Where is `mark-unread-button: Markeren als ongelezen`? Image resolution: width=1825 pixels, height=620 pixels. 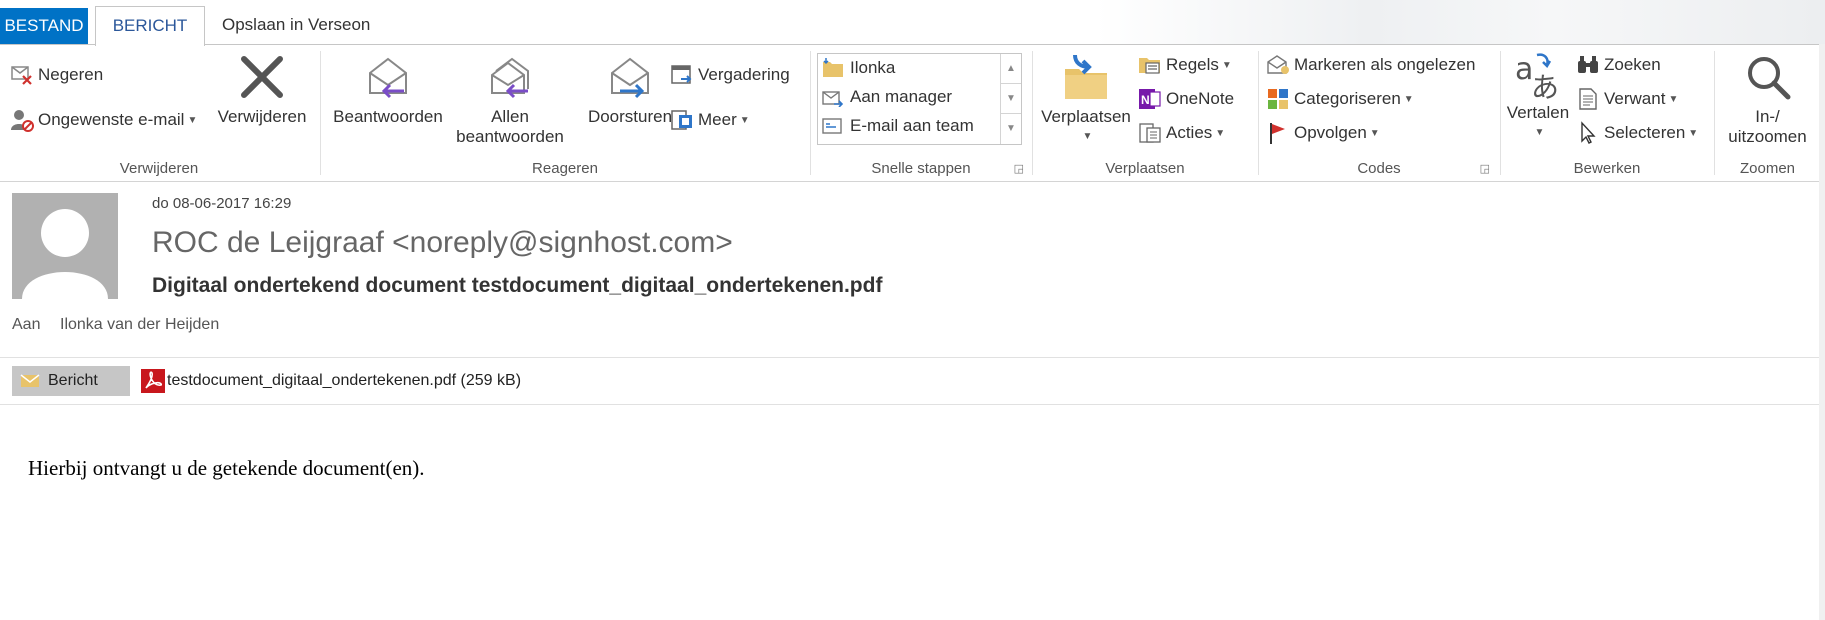 mark-unread-button: Markeren als ongelezen is located at coordinates (1370, 65).